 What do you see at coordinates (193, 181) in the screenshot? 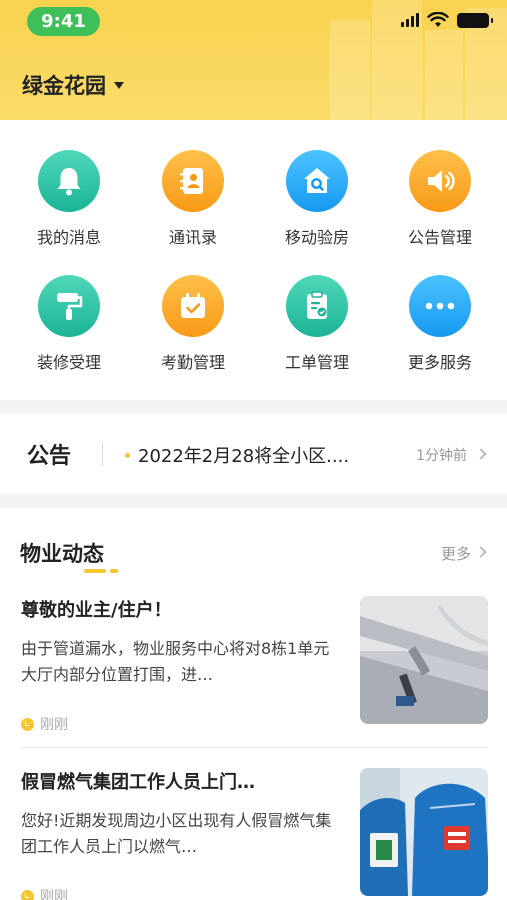
I see `contacts-icon` at bounding box center [193, 181].